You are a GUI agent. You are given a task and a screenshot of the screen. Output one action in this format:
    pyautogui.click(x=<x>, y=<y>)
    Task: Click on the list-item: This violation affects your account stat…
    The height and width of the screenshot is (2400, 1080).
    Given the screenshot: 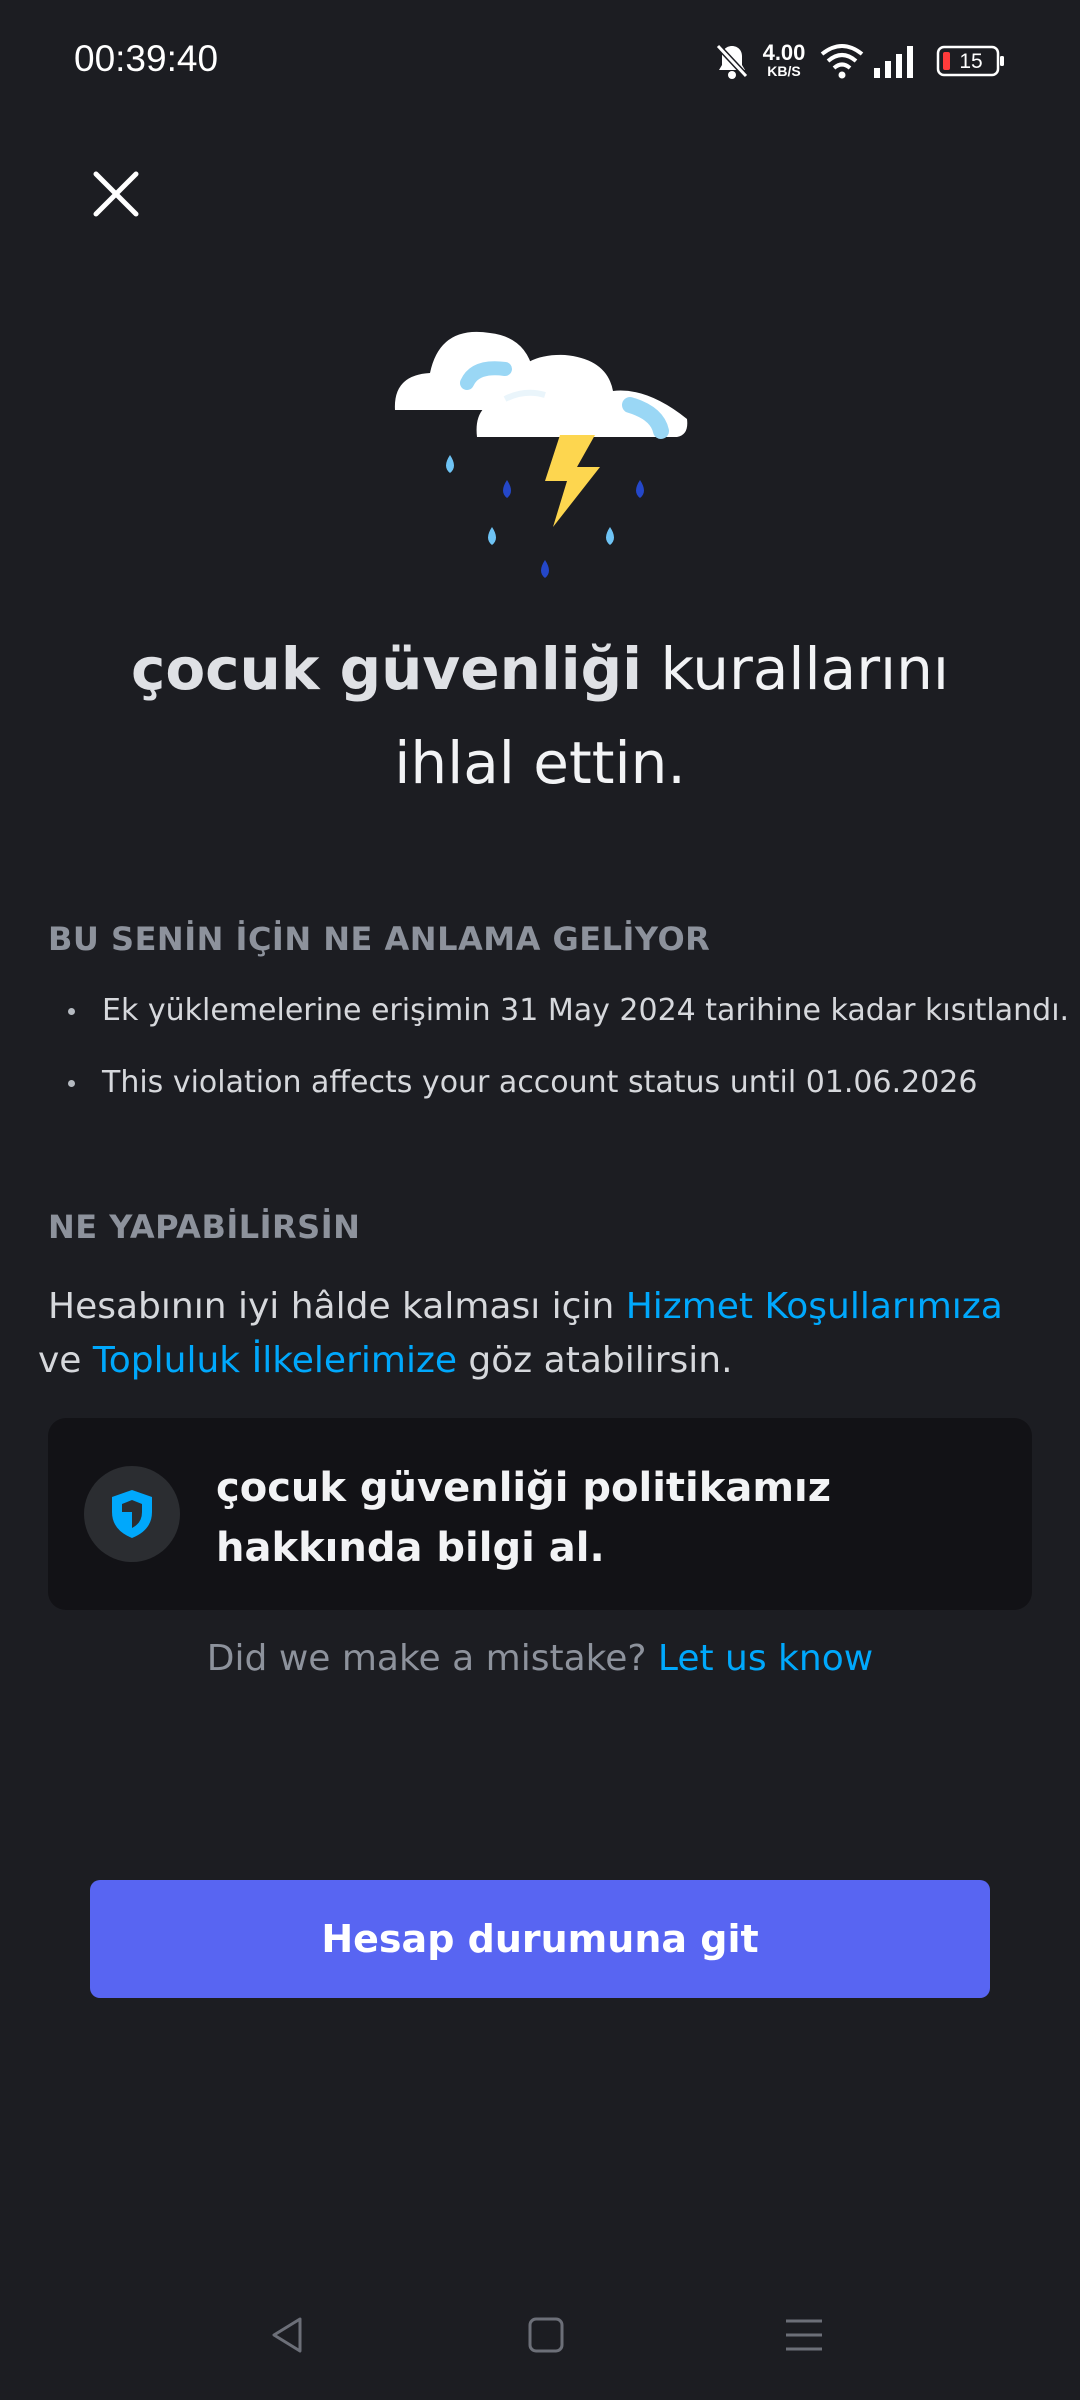 What is the action you would take?
    pyautogui.click(x=569, y=1098)
    